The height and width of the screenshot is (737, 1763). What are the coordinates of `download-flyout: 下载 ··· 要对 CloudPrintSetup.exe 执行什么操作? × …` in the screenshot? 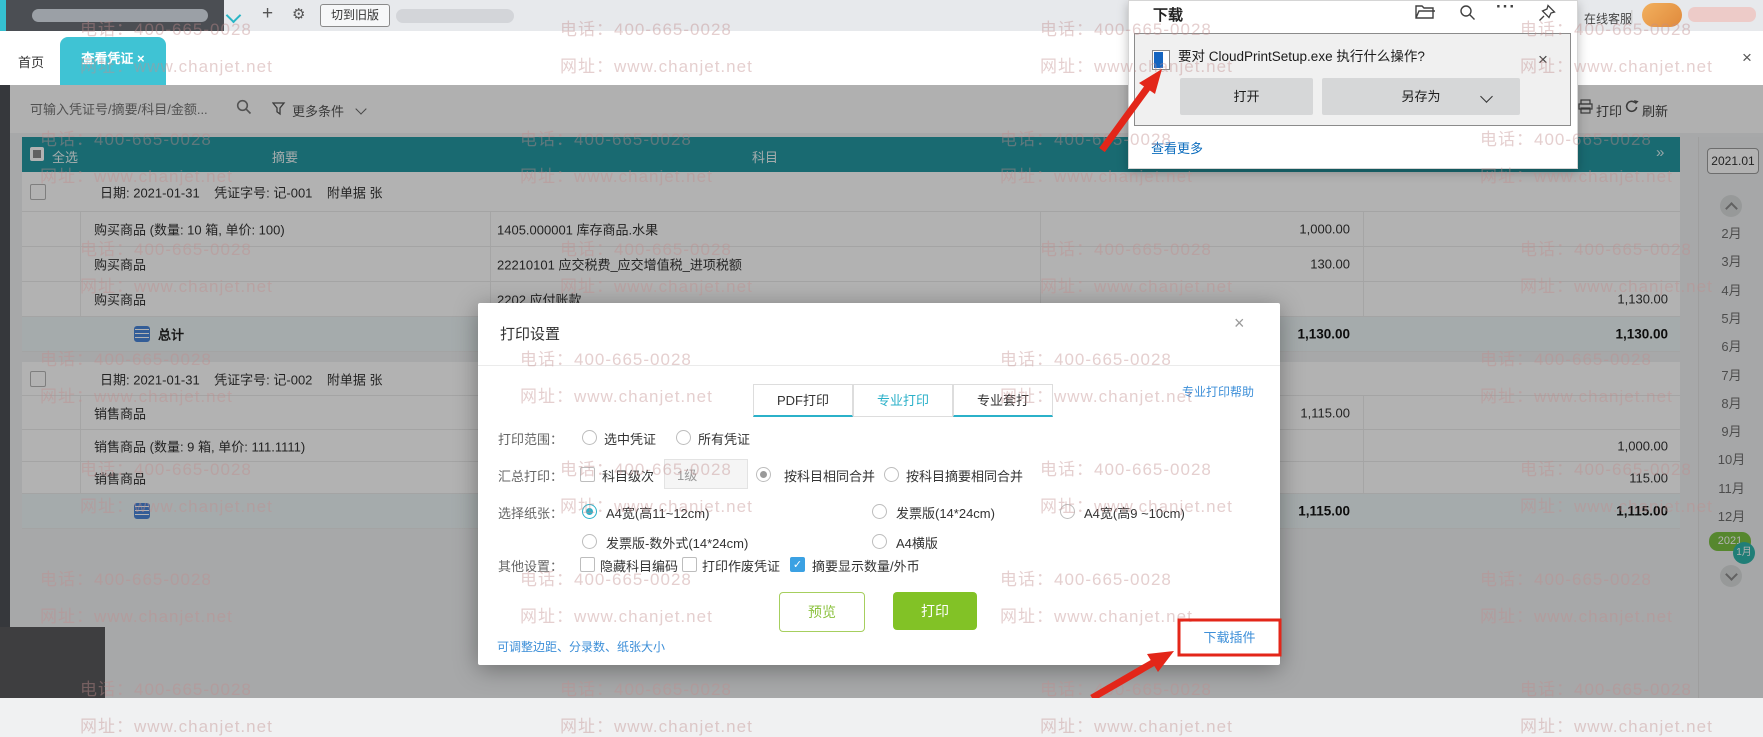 It's located at (1353, 84).